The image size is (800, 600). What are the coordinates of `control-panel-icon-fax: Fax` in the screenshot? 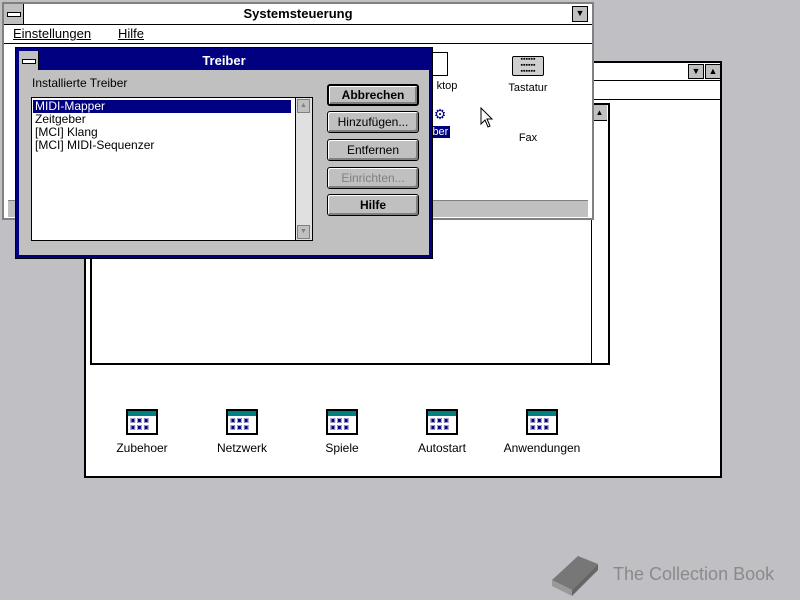 It's located at (528, 138).